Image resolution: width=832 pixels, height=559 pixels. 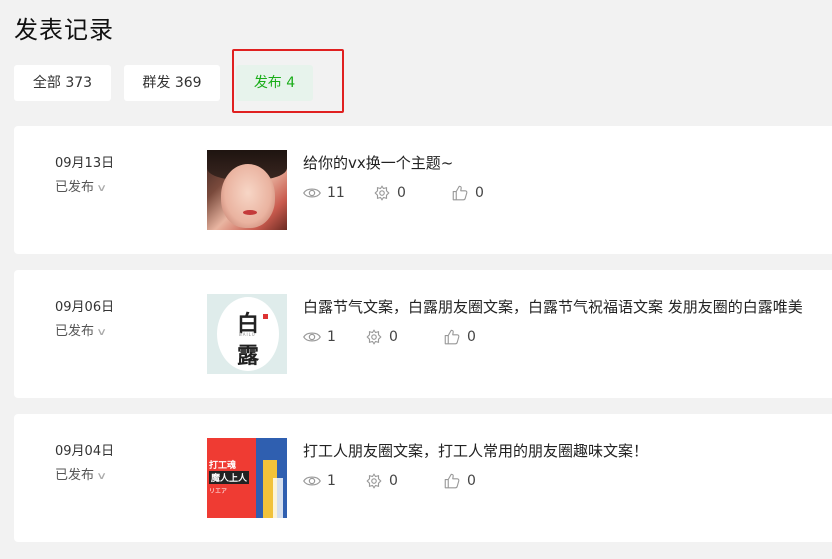 I want to click on views-count: 11, so click(x=336, y=193).